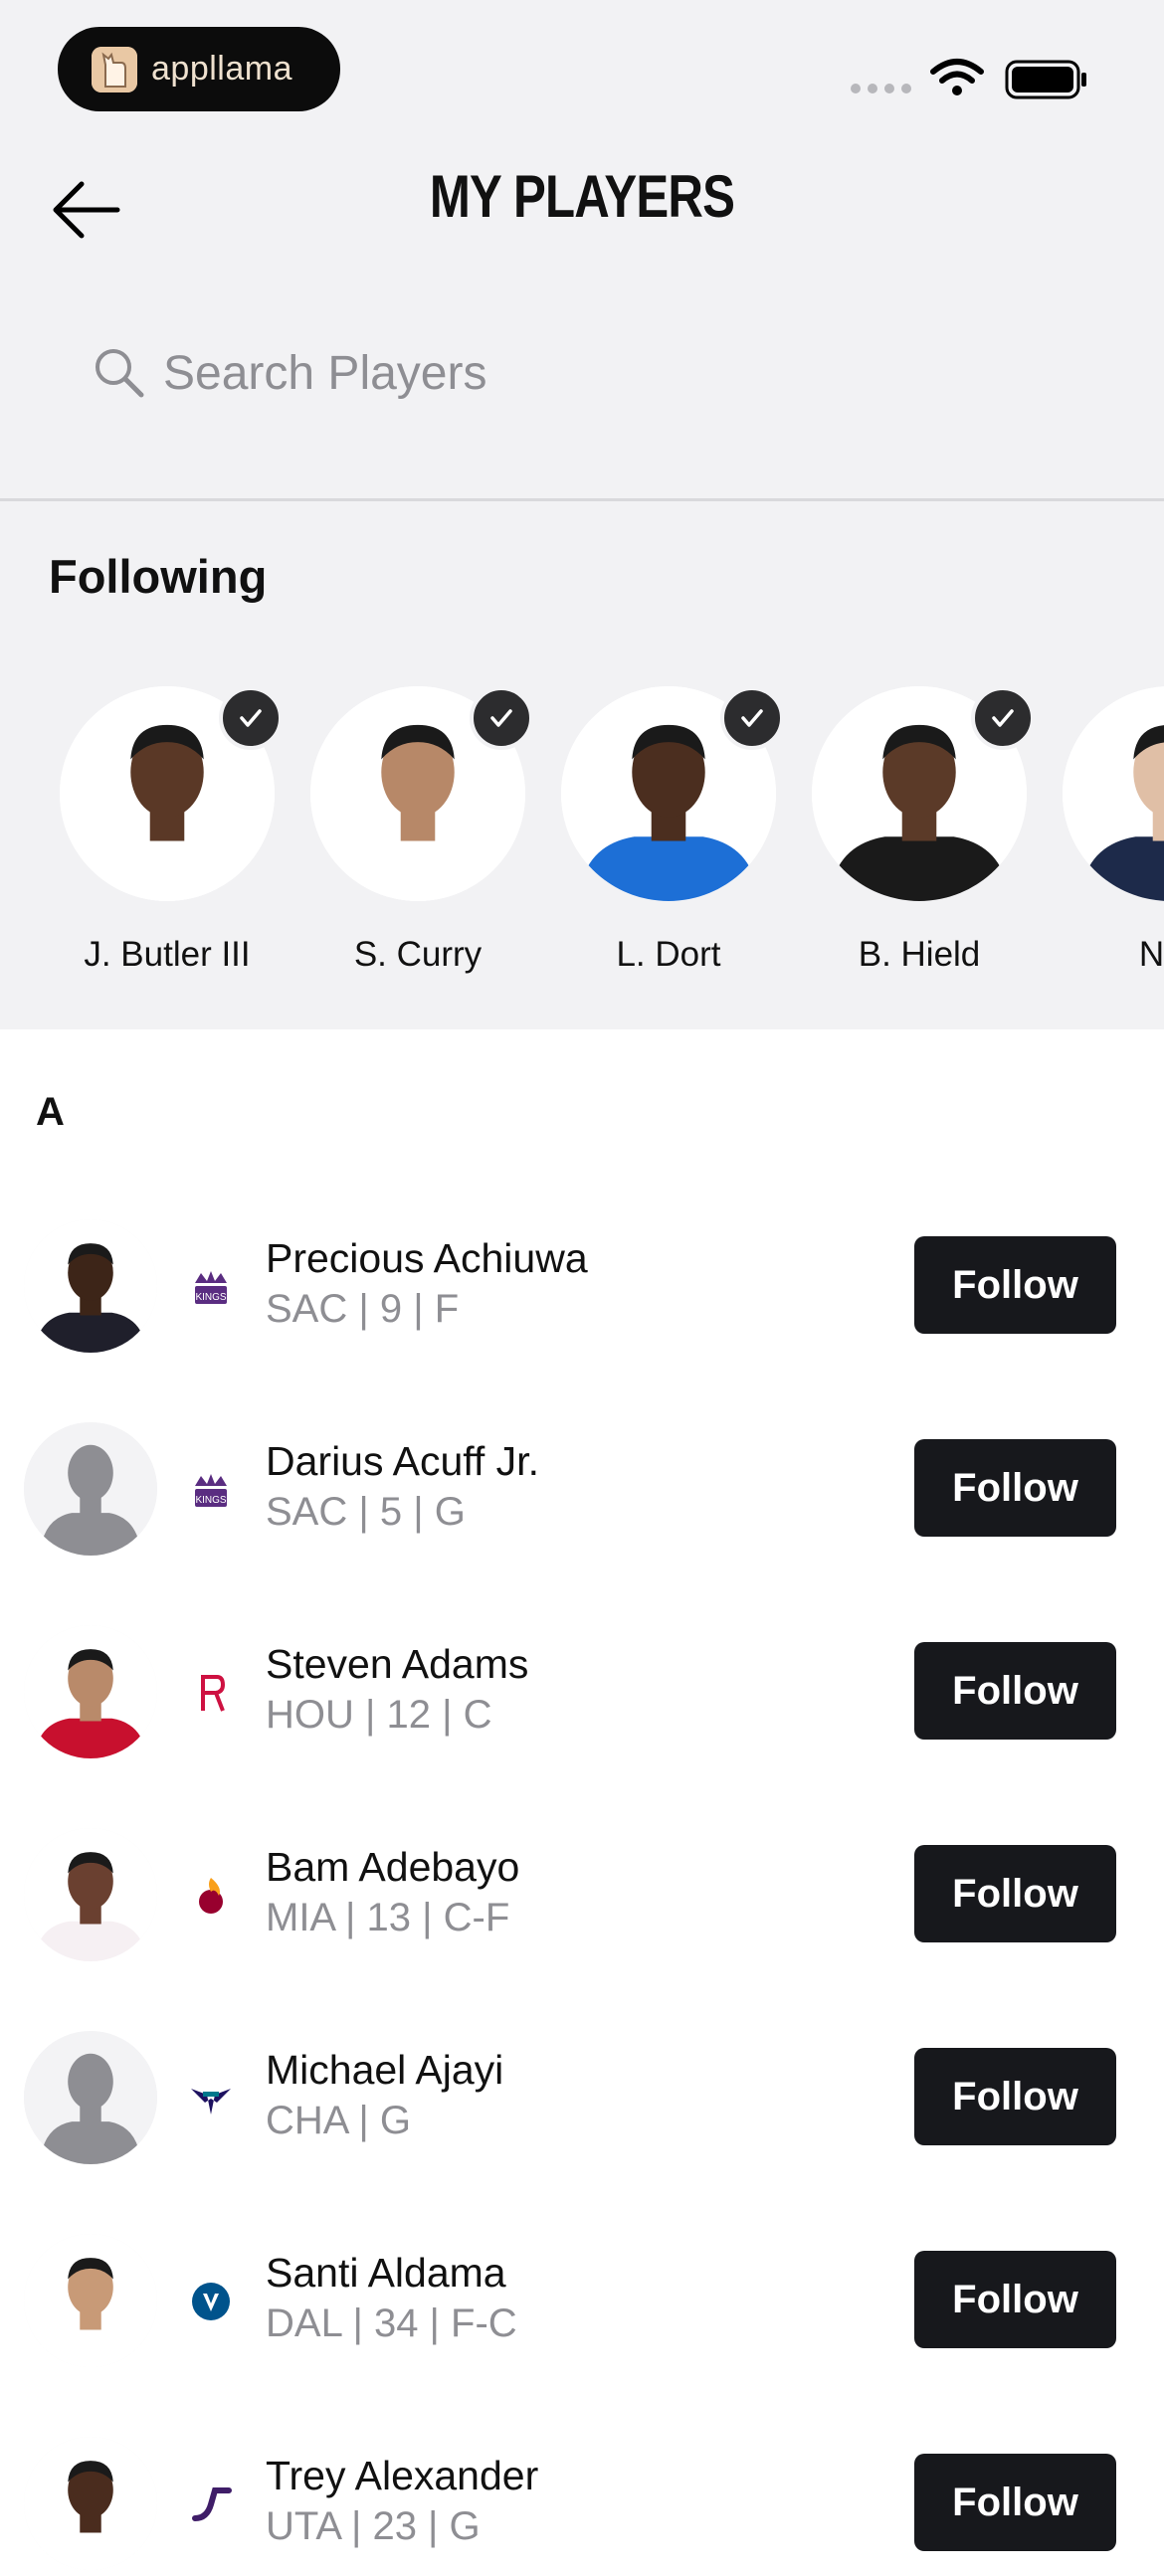 The image size is (1164, 2576). I want to click on player-row: Steven Adams HOU | 12 | C Follow, so click(582, 1694).